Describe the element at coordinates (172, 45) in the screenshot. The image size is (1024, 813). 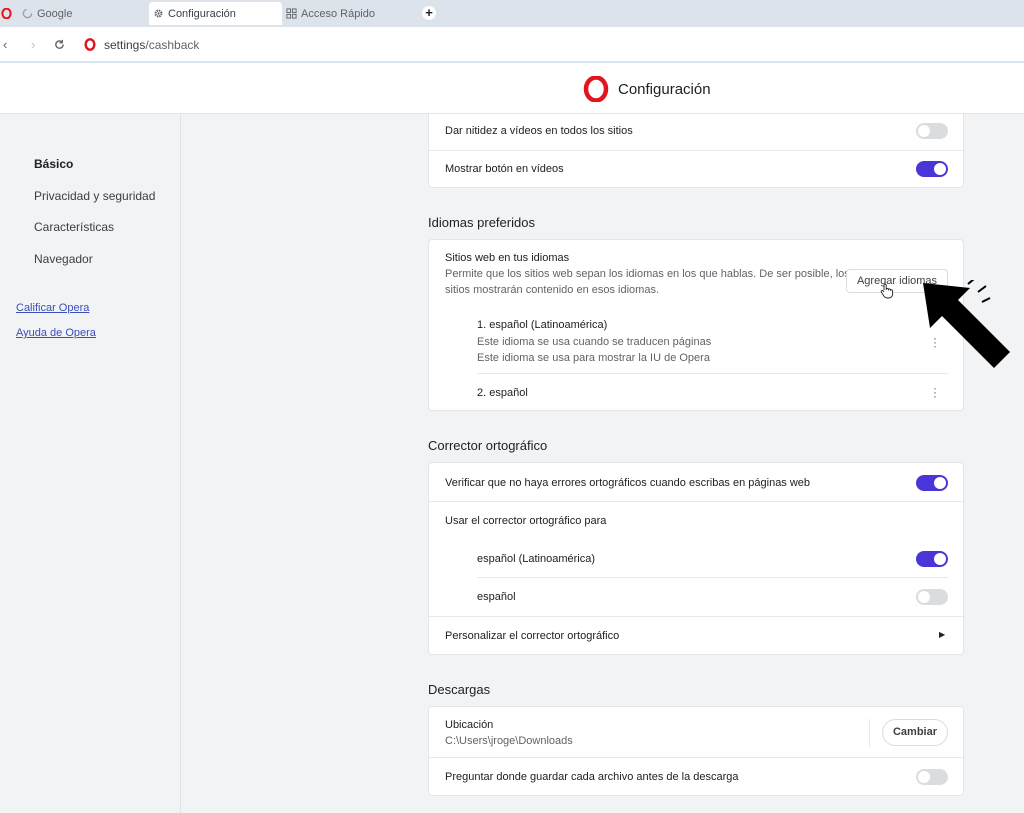
I see `url-path: /cashback` at that location.